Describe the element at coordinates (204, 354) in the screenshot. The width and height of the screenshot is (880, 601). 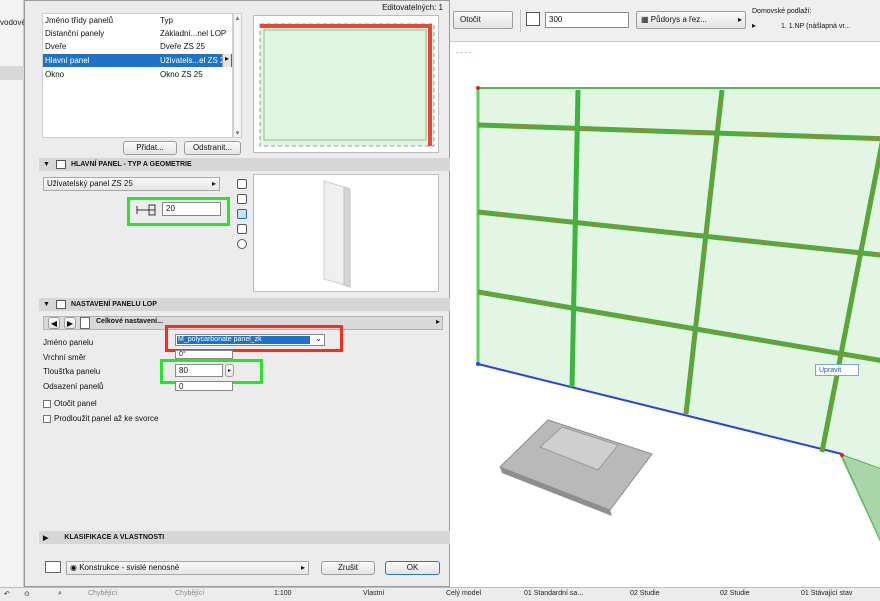
I see `top-direction-input: 0°` at that location.